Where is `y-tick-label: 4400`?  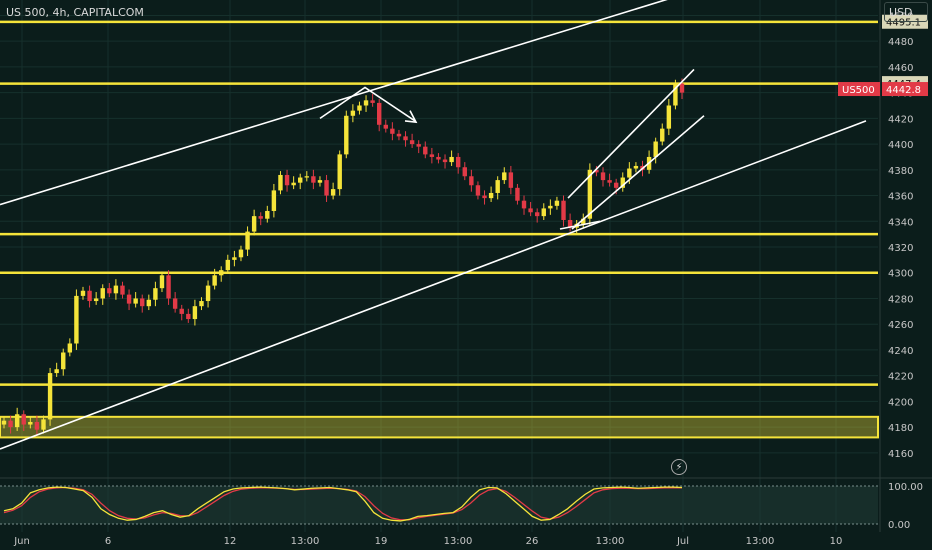
y-tick-label: 4400 is located at coordinates (900, 145).